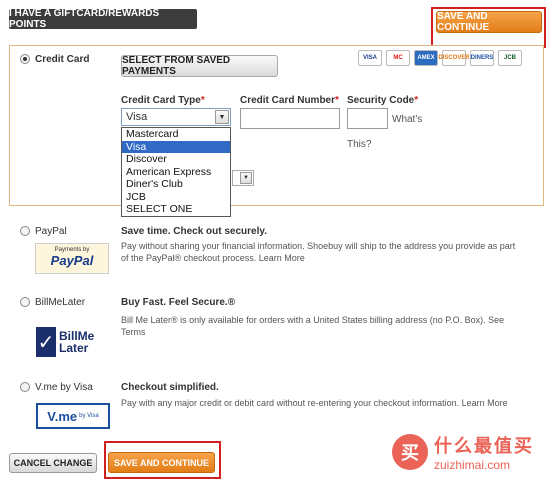 The image size is (550, 482). What do you see at coordinates (60, 302) in the screenshot?
I see `billmelater-label: BillMeLater` at bounding box center [60, 302].